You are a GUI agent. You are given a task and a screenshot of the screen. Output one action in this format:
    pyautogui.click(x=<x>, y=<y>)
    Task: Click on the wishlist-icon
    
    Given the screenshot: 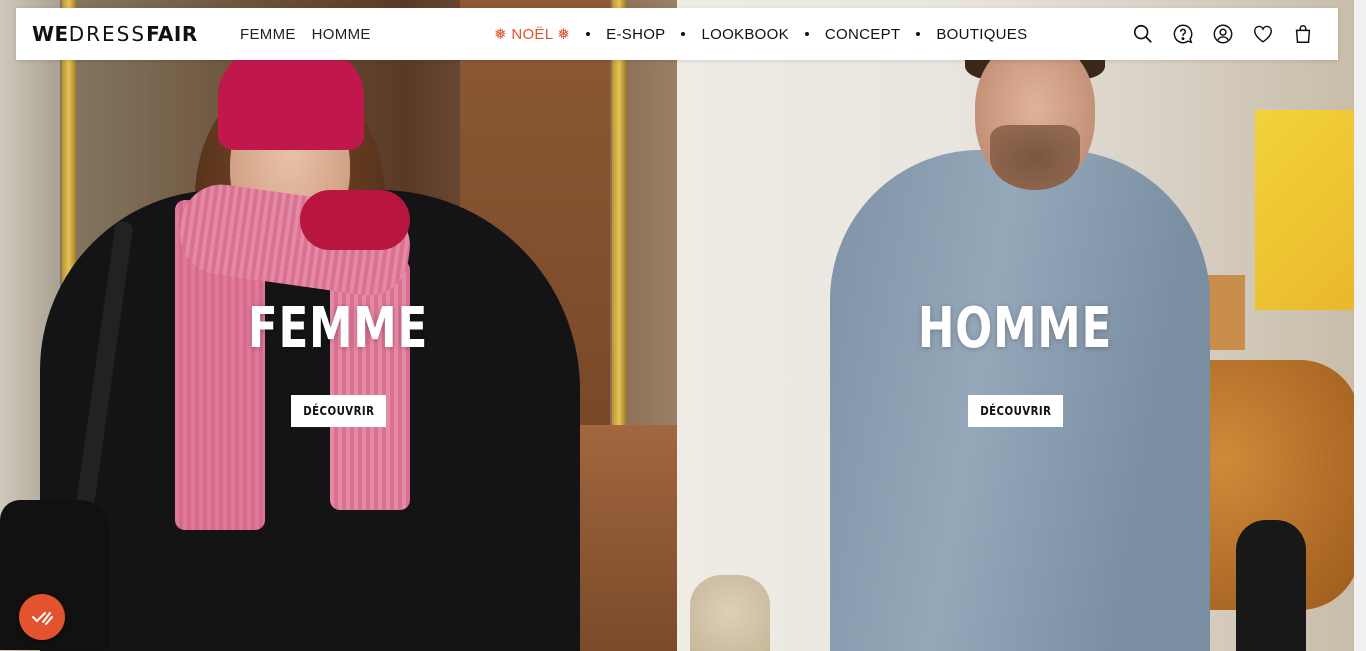 What is the action you would take?
    pyautogui.click(x=1263, y=34)
    